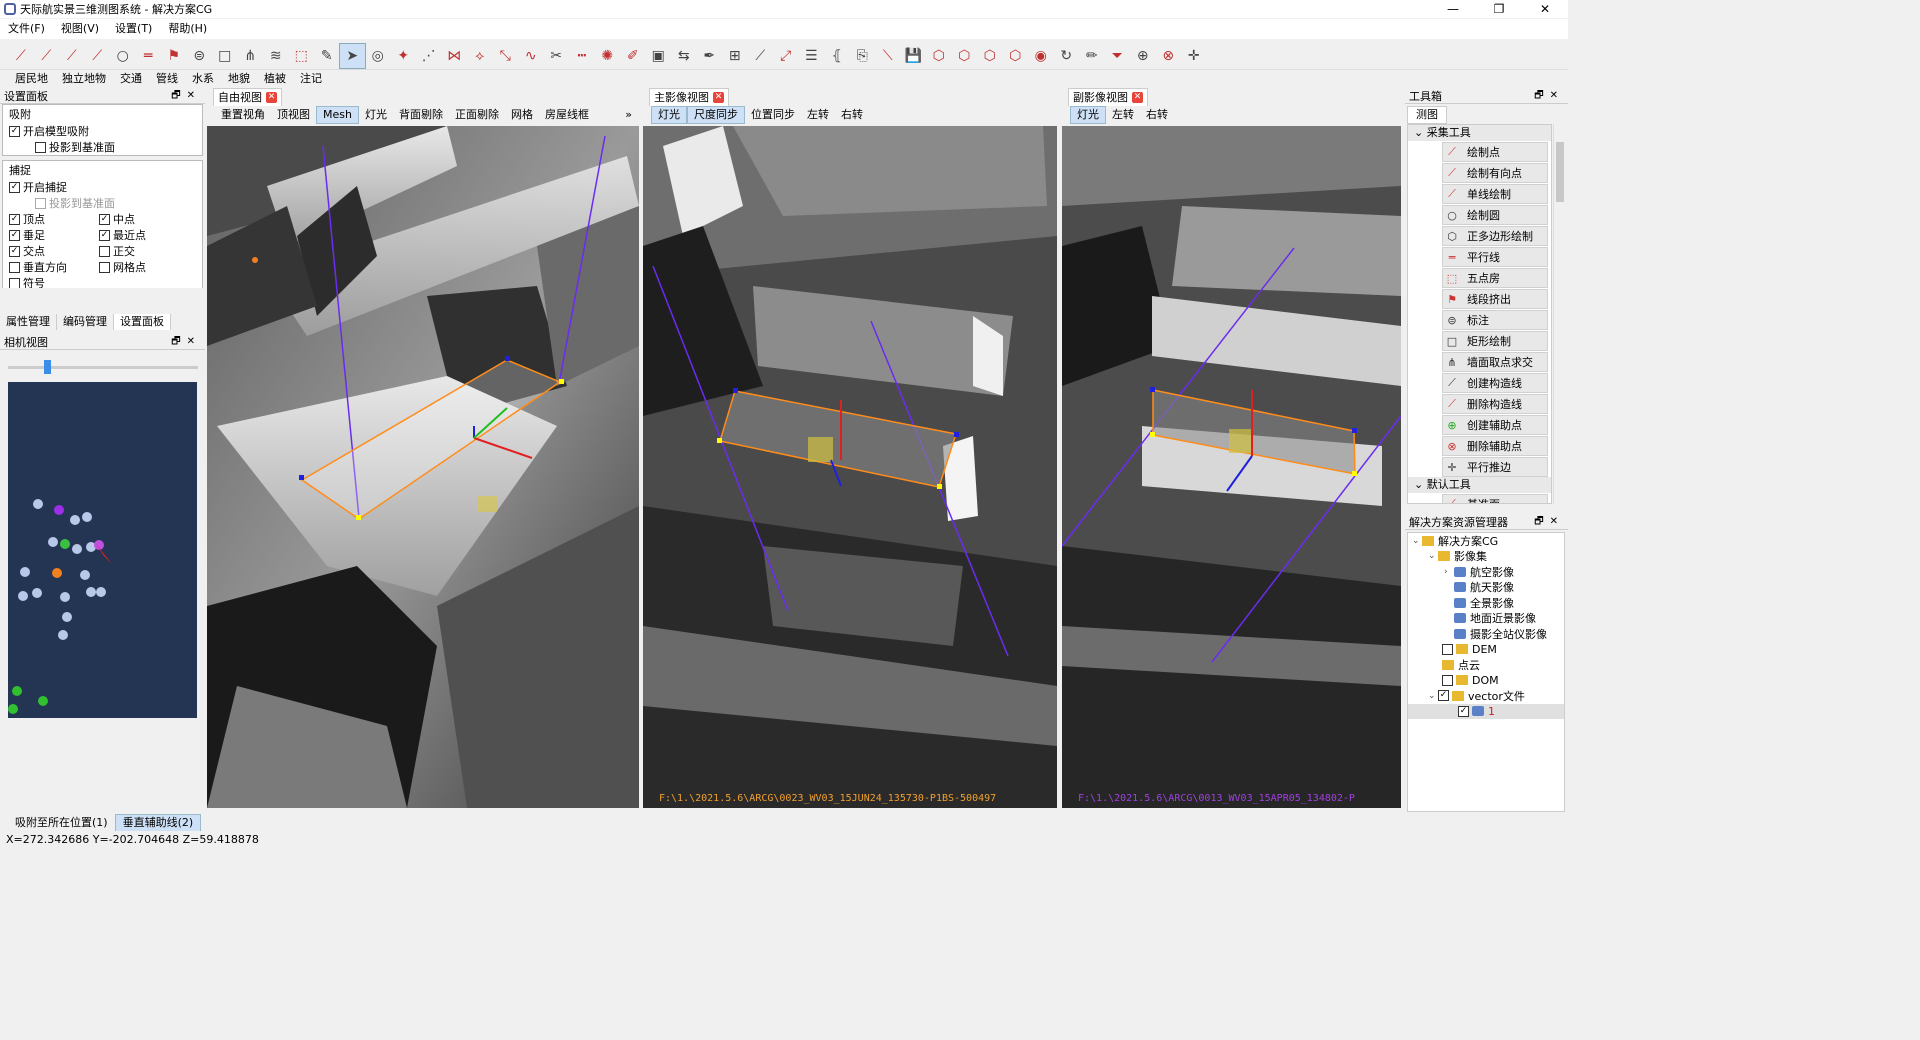 The height and width of the screenshot is (1040, 1920). Describe the element at coordinates (133, 29) in the screenshot. I see `menu-settings: 设置(T)` at that location.